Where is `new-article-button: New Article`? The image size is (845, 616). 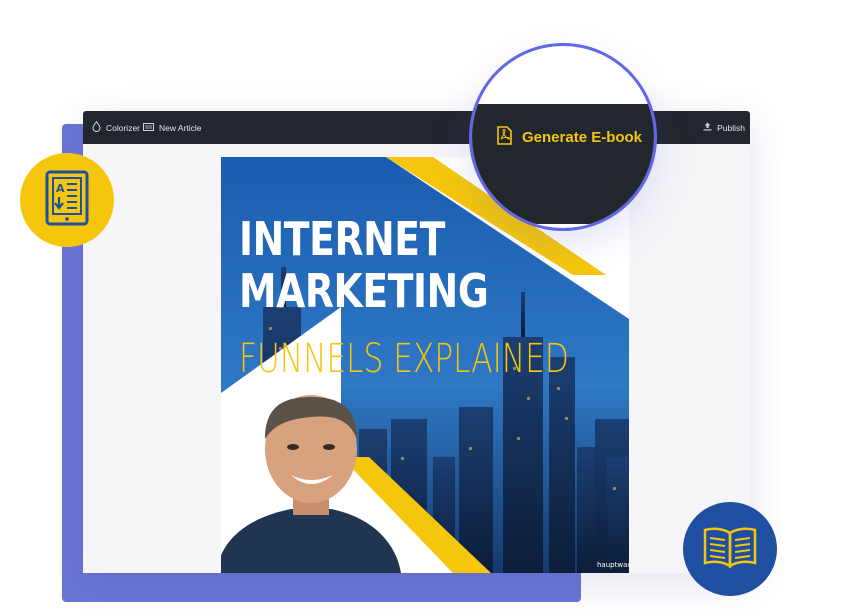
new-article-button: New Article is located at coordinates (172, 127).